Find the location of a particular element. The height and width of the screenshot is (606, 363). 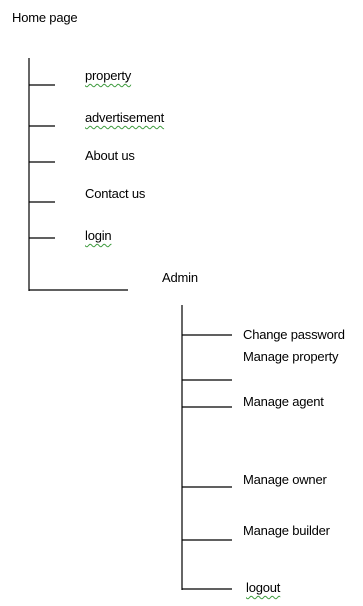

node-manage-owner: Manage owner is located at coordinates (285, 479).